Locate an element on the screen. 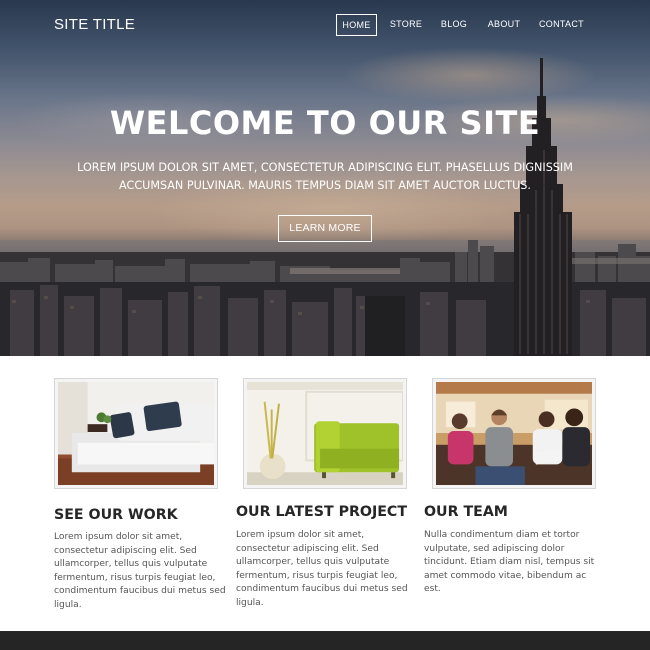  hero-heading: WELCOME TO OUR SITE is located at coordinates (325, 123).